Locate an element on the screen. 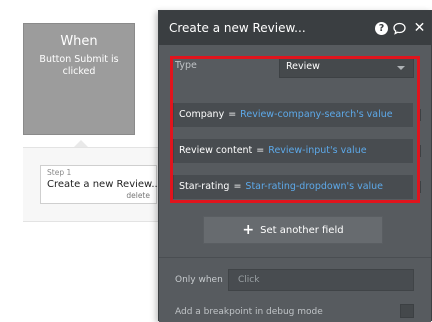  event-title: When is located at coordinates (79, 41).